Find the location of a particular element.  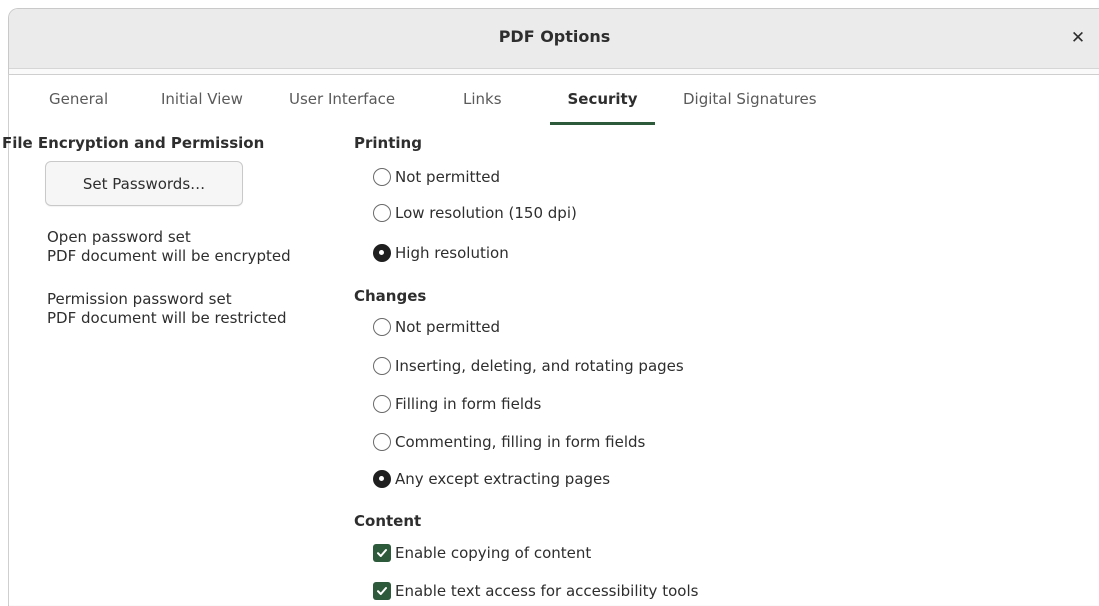

changes-any-except-extracting: Any except extracting pages is located at coordinates (491, 479).